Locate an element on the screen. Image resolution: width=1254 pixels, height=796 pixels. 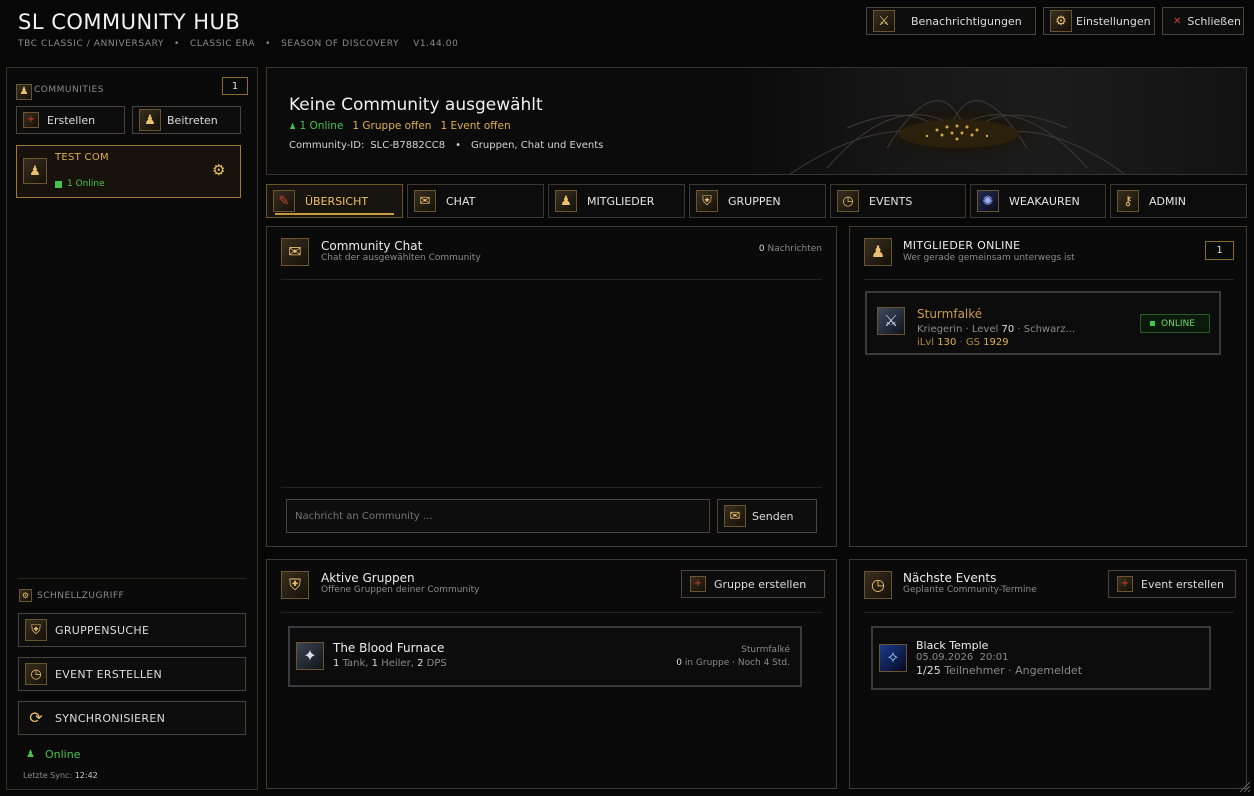
send-scroll-icon: ✉ is located at coordinates (735, 516).